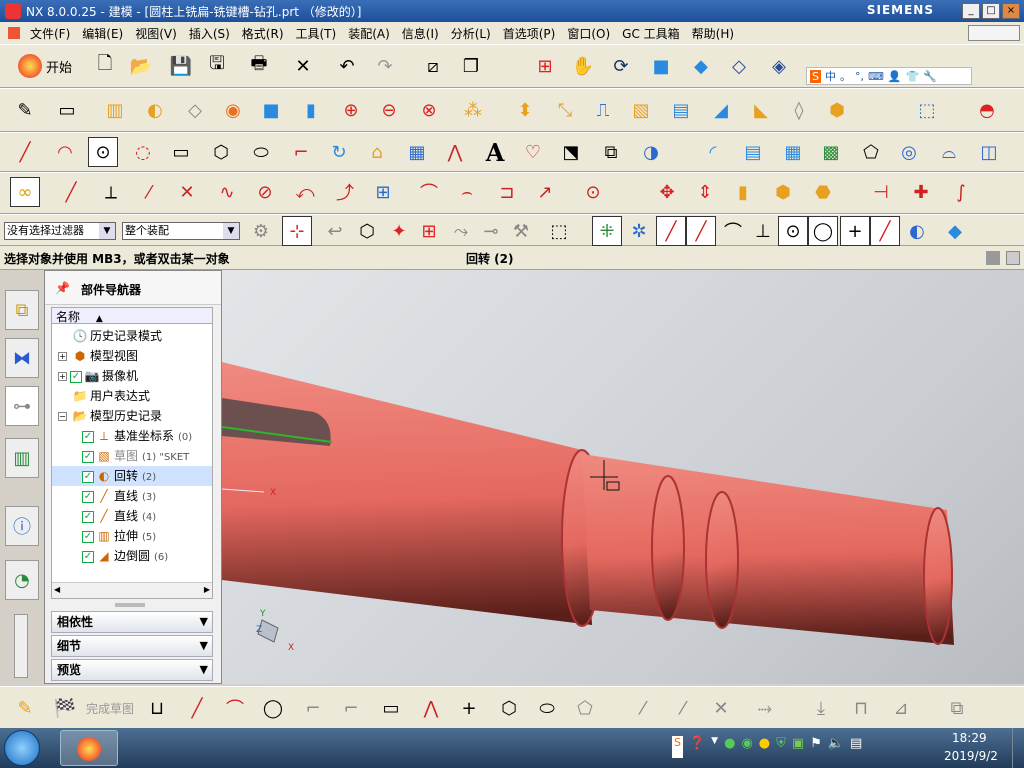  What do you see at coordinates (25, 192) in the screenshot?
I see `constraint-icon: ∞` at bounding box center [25, 192].